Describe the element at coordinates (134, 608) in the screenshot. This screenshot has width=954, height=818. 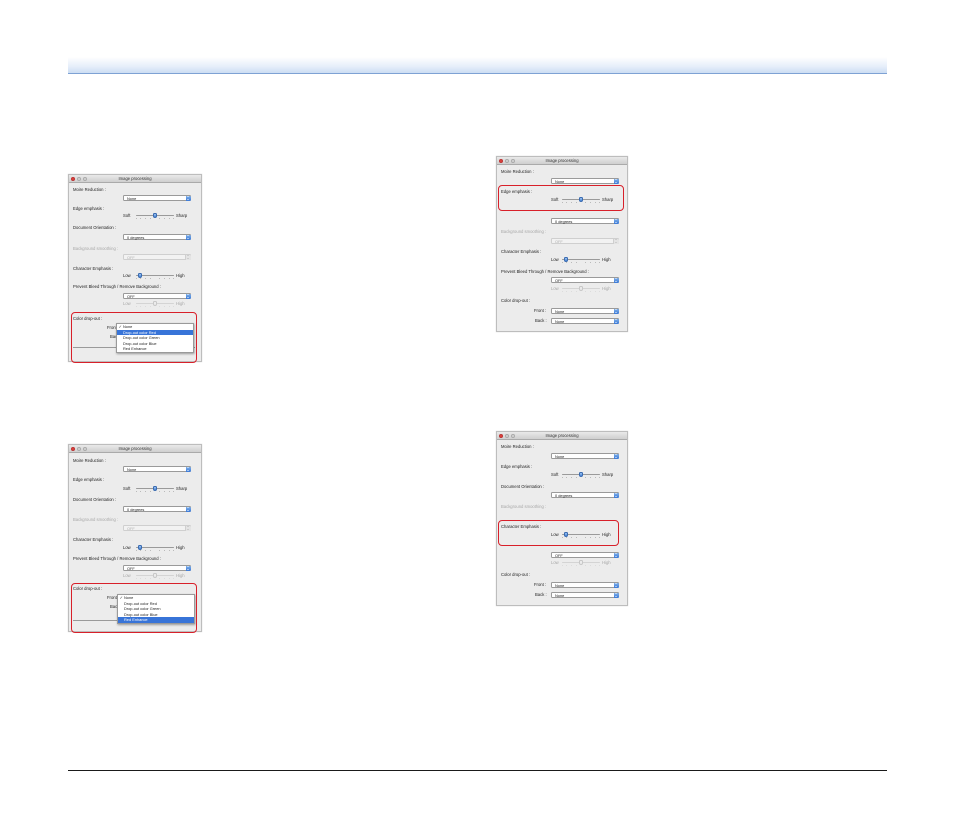
I see `highlight-box-color-dropout` at that location.